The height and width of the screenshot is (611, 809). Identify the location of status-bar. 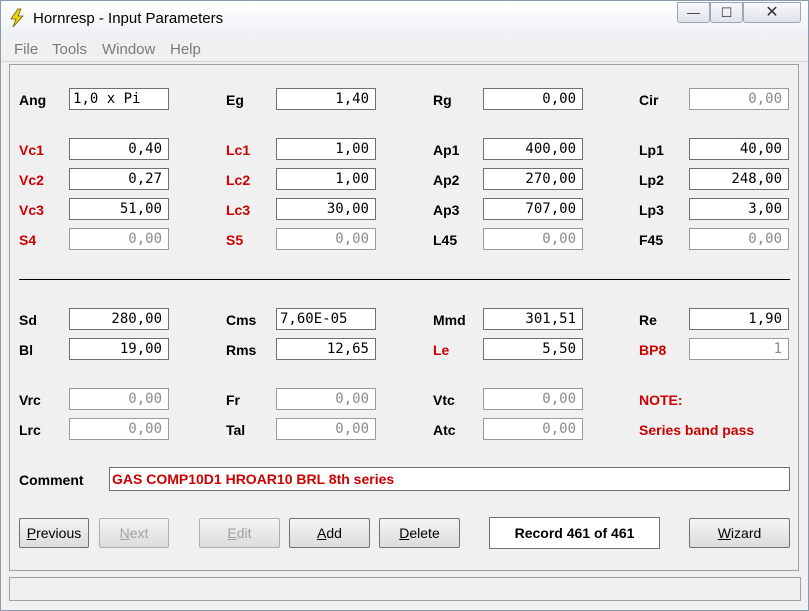
(405, 589).